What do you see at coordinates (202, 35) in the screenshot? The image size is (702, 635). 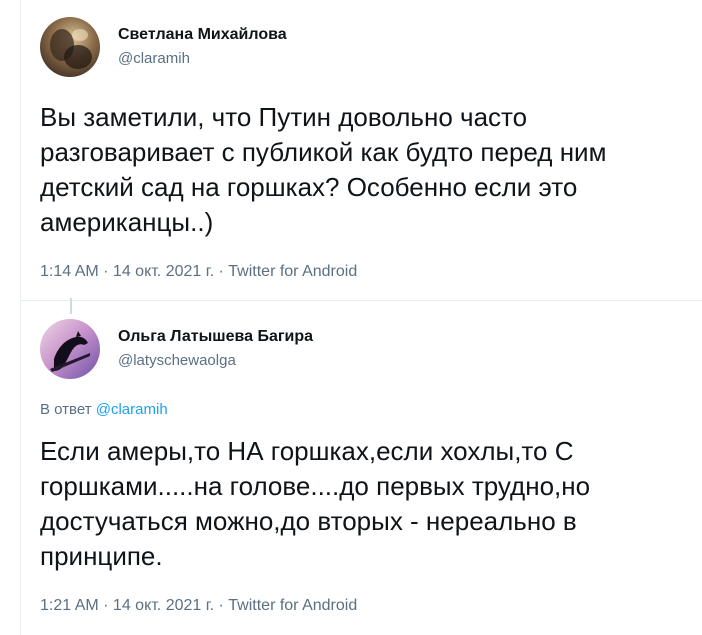 I see `display-name: Светлана Михайлова` at bounding box center [202, 35].